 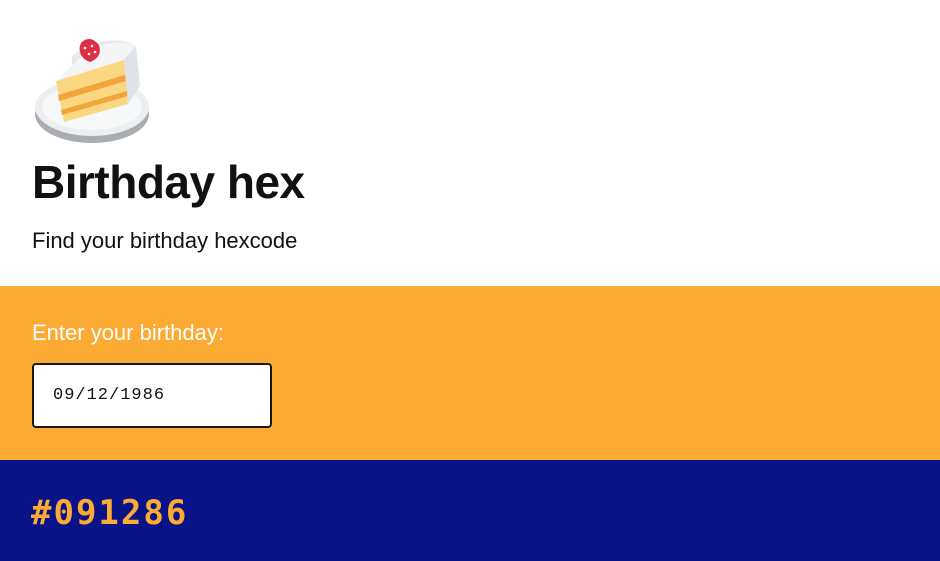 What do you see at coordinates (92, 91) in the screenshot?
I see `birthday-cake-icon` at bounding box center [92, 91].